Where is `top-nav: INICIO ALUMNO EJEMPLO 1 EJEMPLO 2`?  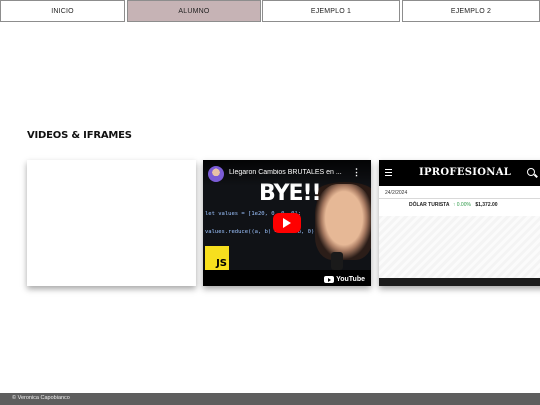 top-nav: INICIO ALUMNO EJEMPLO 1 EJEMPLO 2 is located at coordinates (270, 11).